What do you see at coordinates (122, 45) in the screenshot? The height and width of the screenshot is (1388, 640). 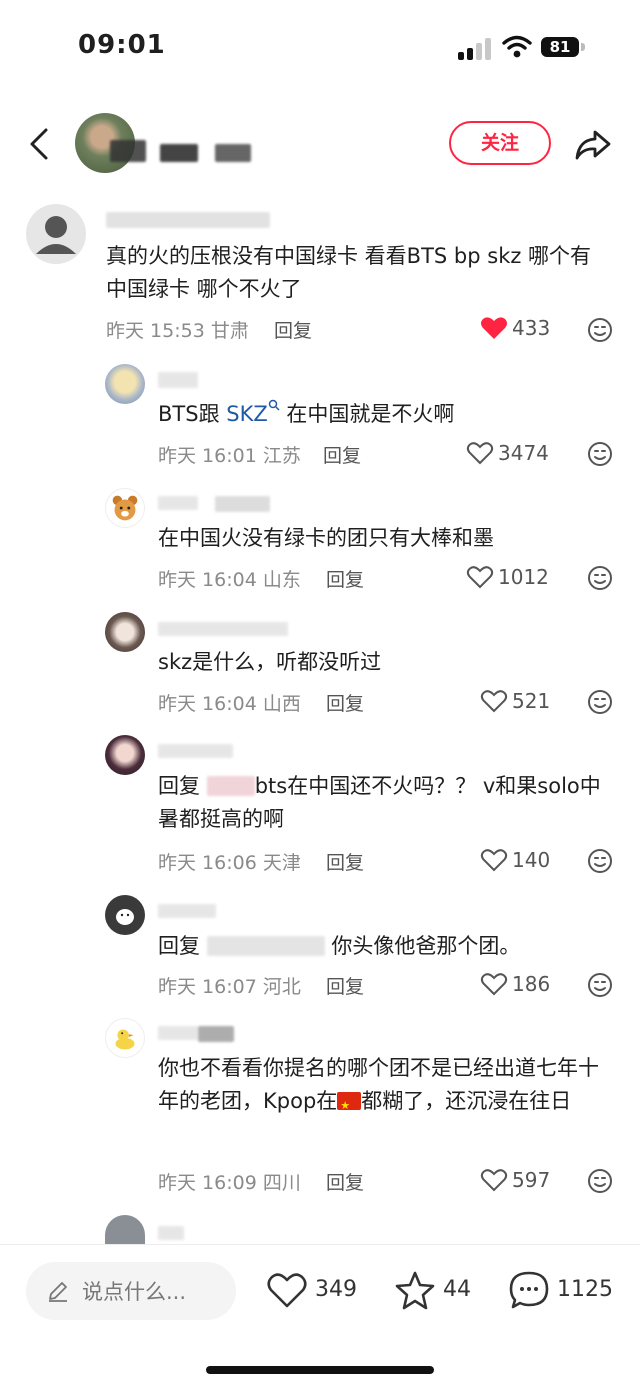 I see `status-time: 09:01` at bounding box center [122, 45].